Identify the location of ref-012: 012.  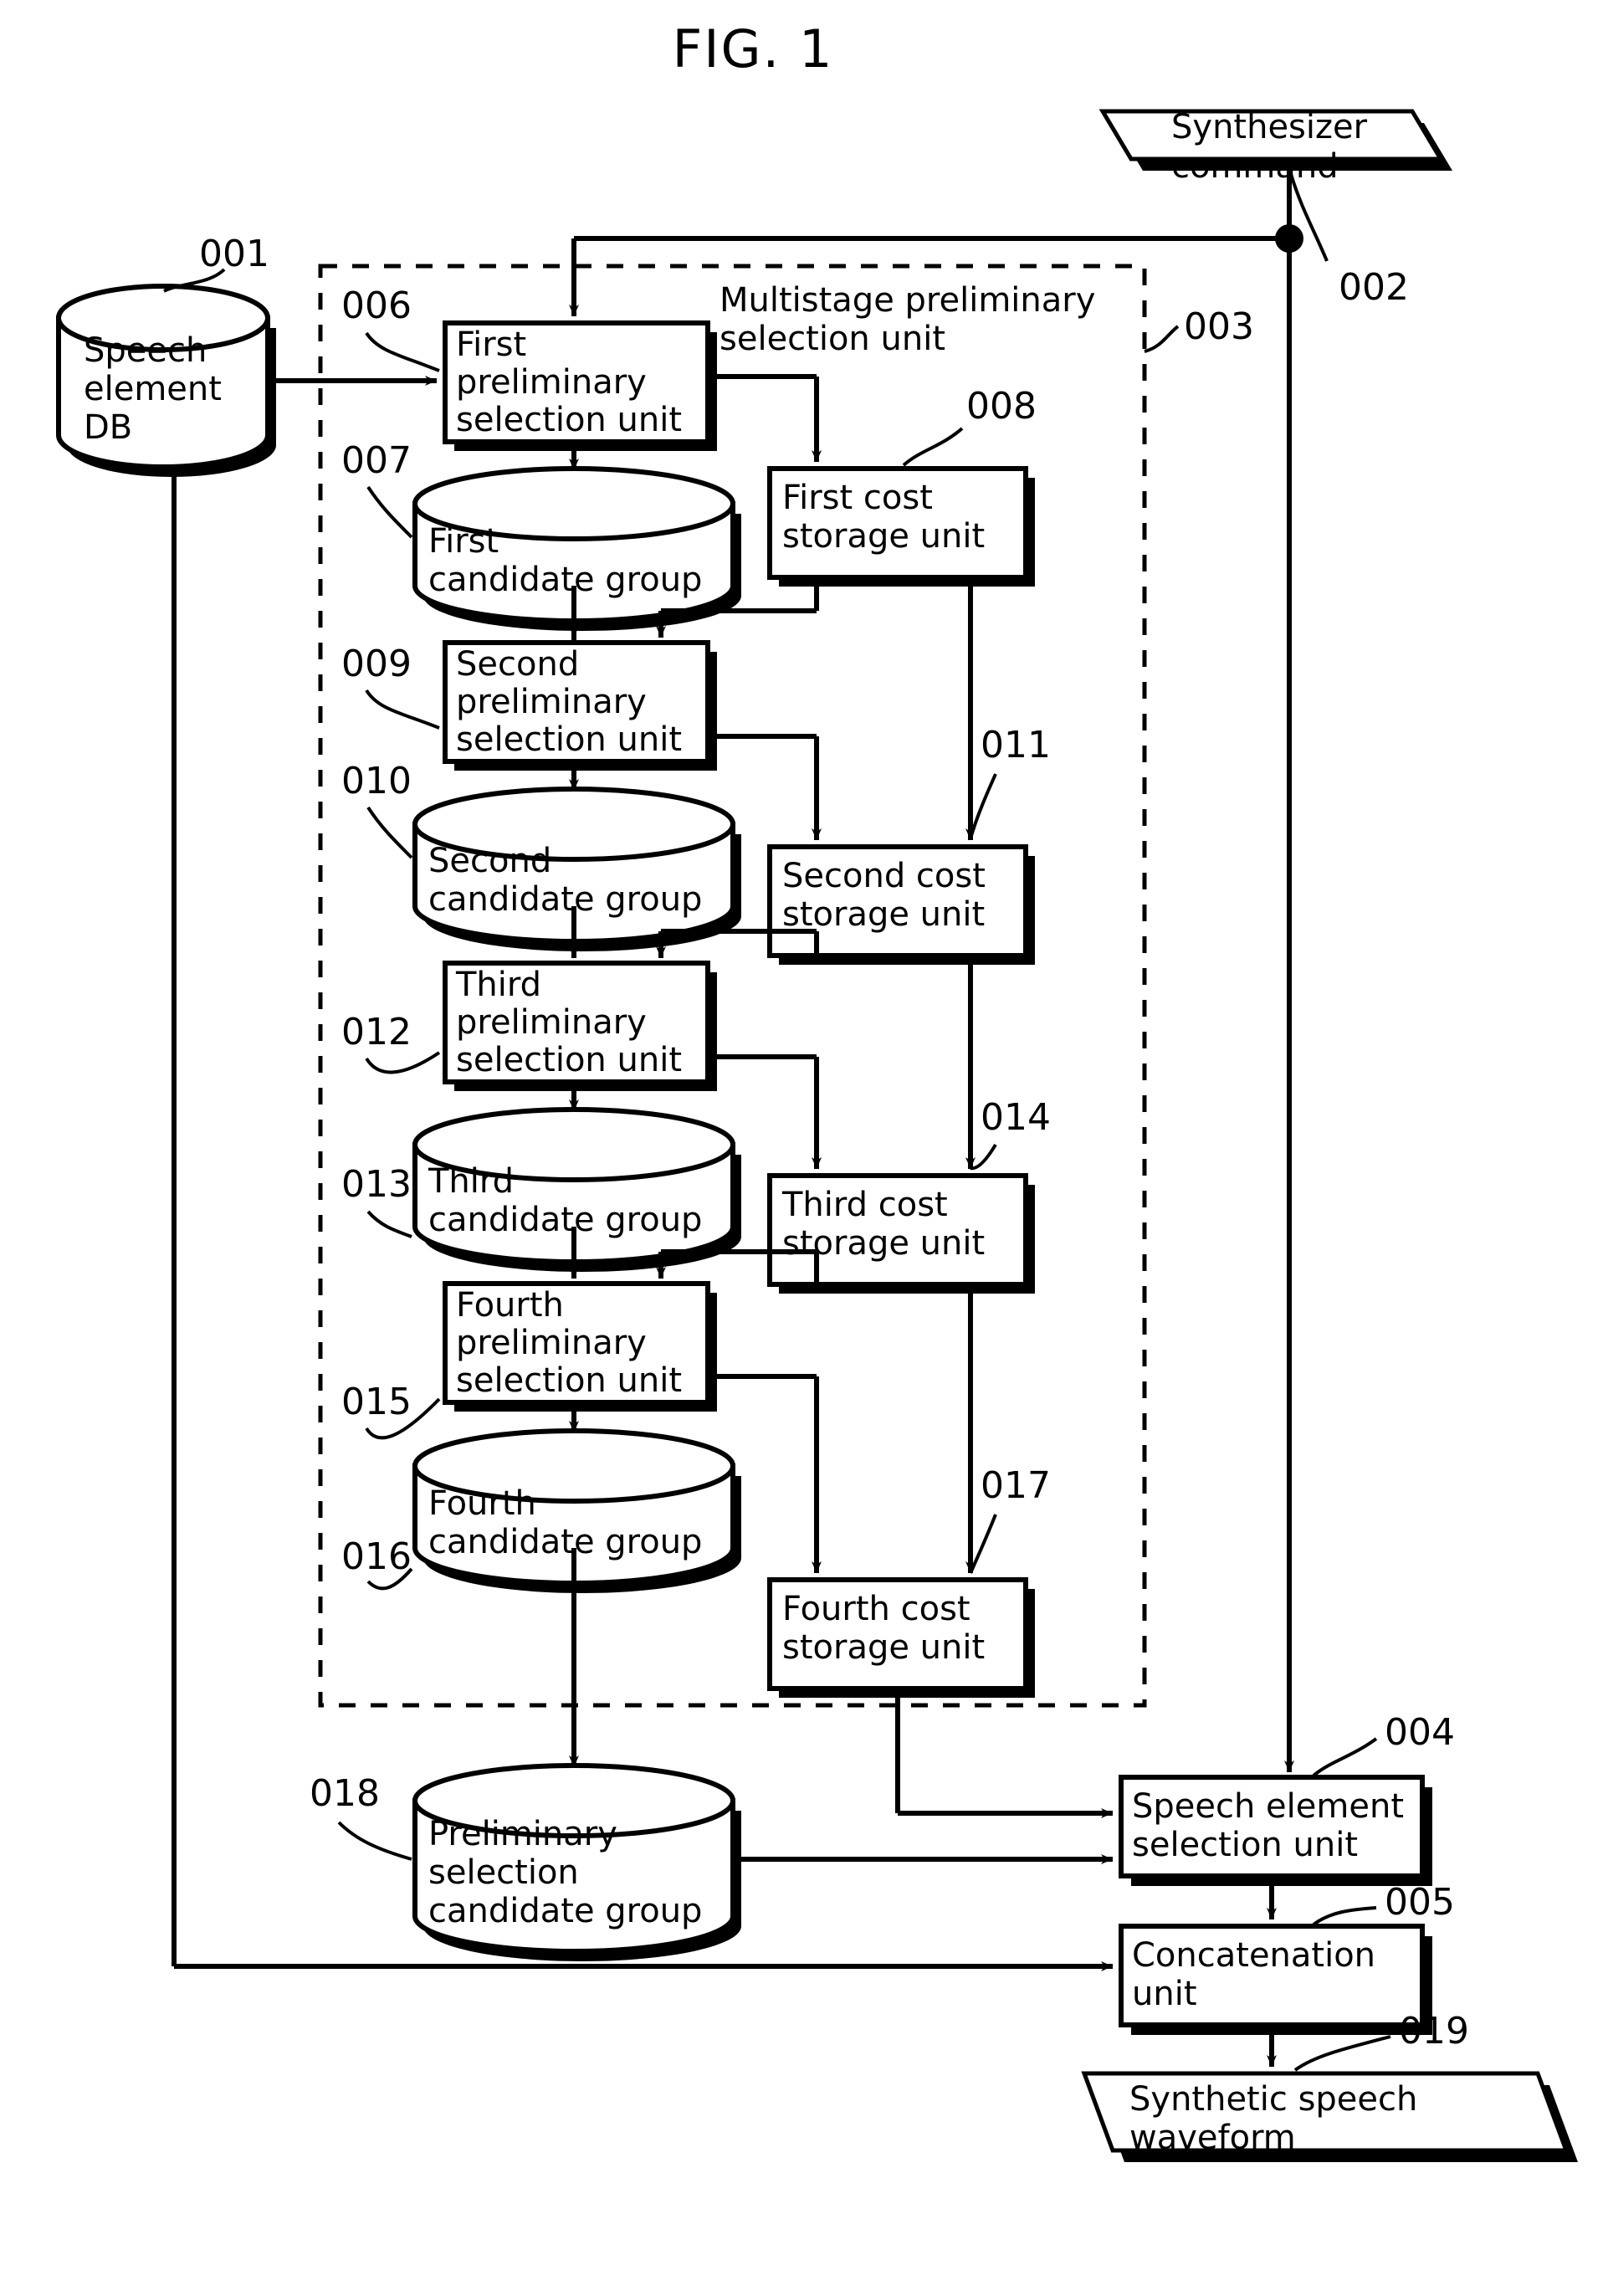
(376, 1032).